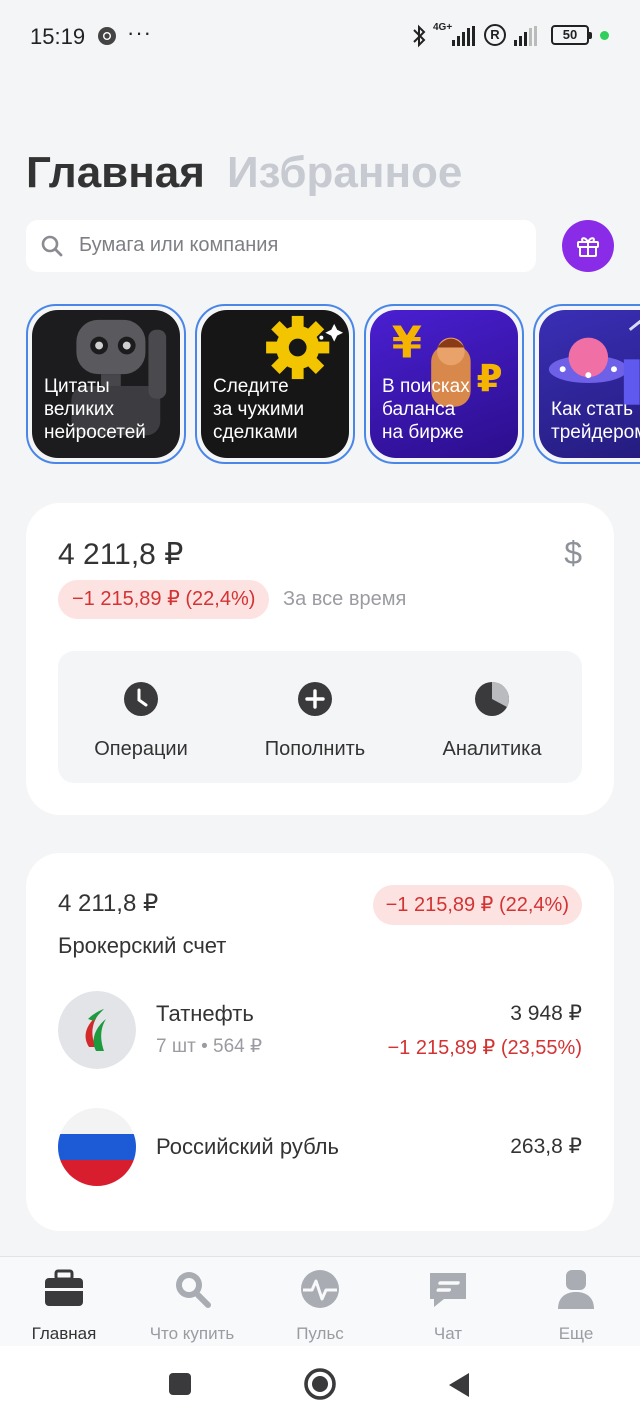 The image size is (640, 1423). Describe the element at coordinates (192, 1333) in the screenshot. I see `nav-label: Что купить` at that location.